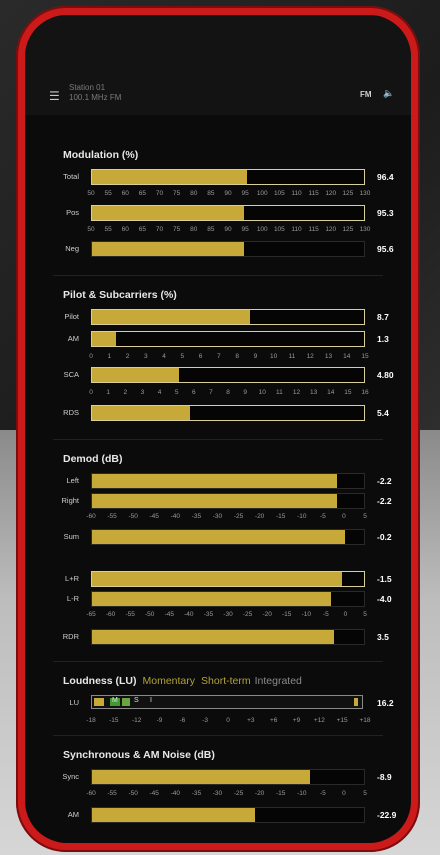 Image resolution: width=440 pixels, height=855 pixels. Describe the element at coordinates (127, 356) in the screenshot. I see `scale-tick: 2` at that location.